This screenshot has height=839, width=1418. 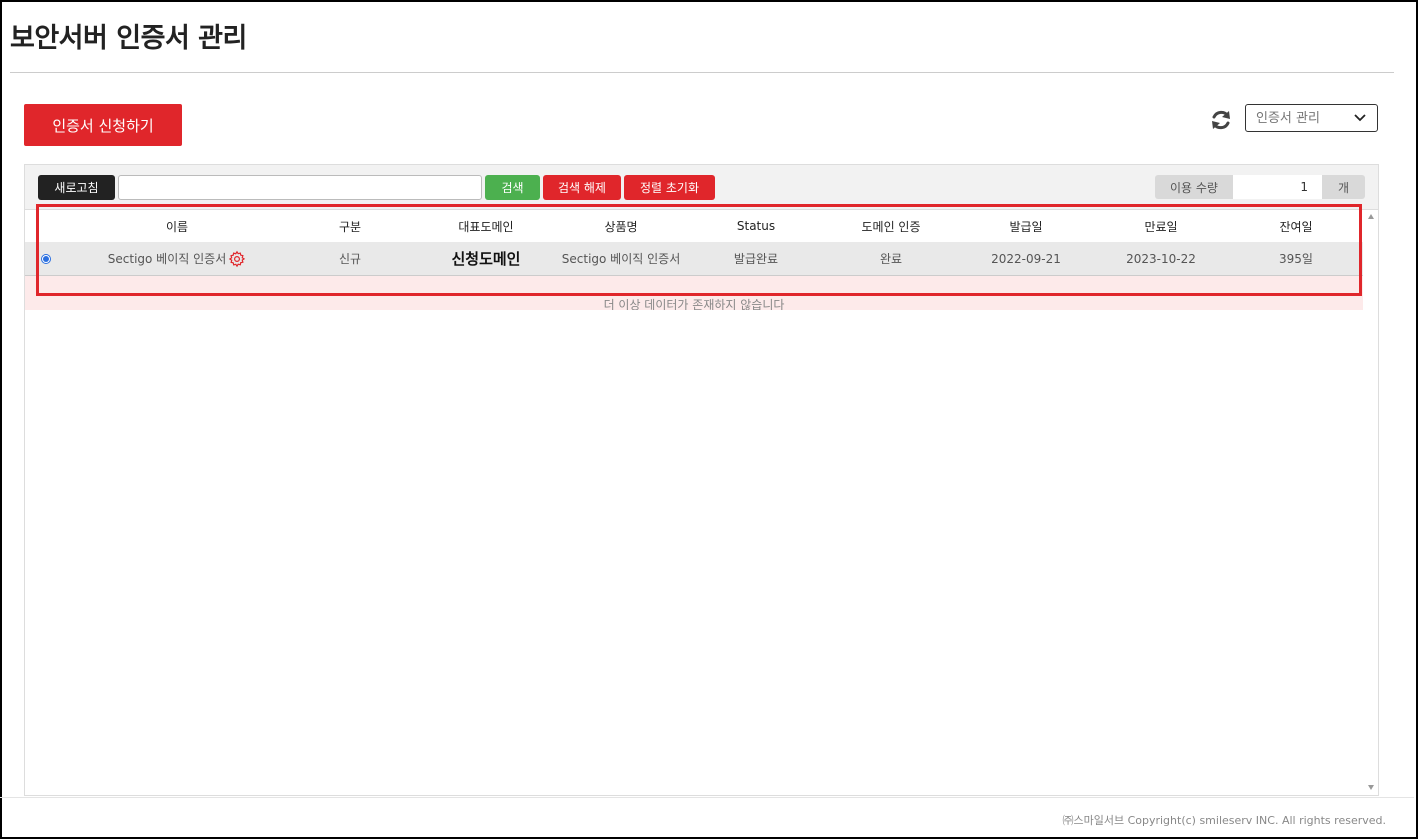 I want to click on title-divider, so click(x=702, y=72).